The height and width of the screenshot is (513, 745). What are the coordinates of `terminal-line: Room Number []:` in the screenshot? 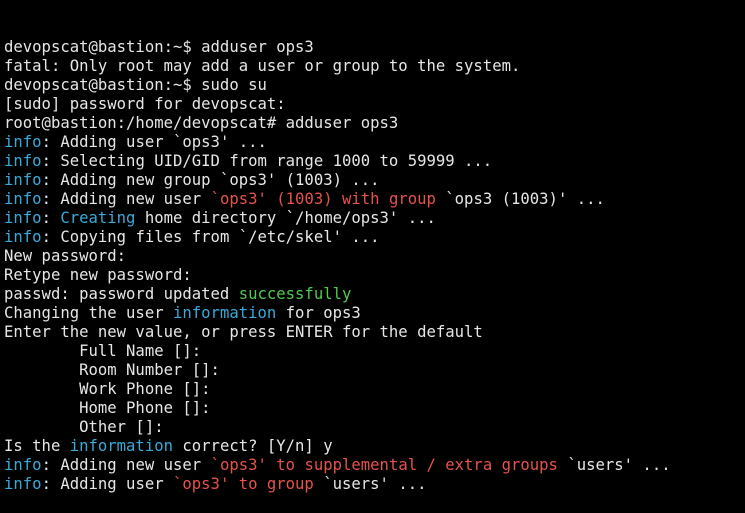 It's located at (374, 370).